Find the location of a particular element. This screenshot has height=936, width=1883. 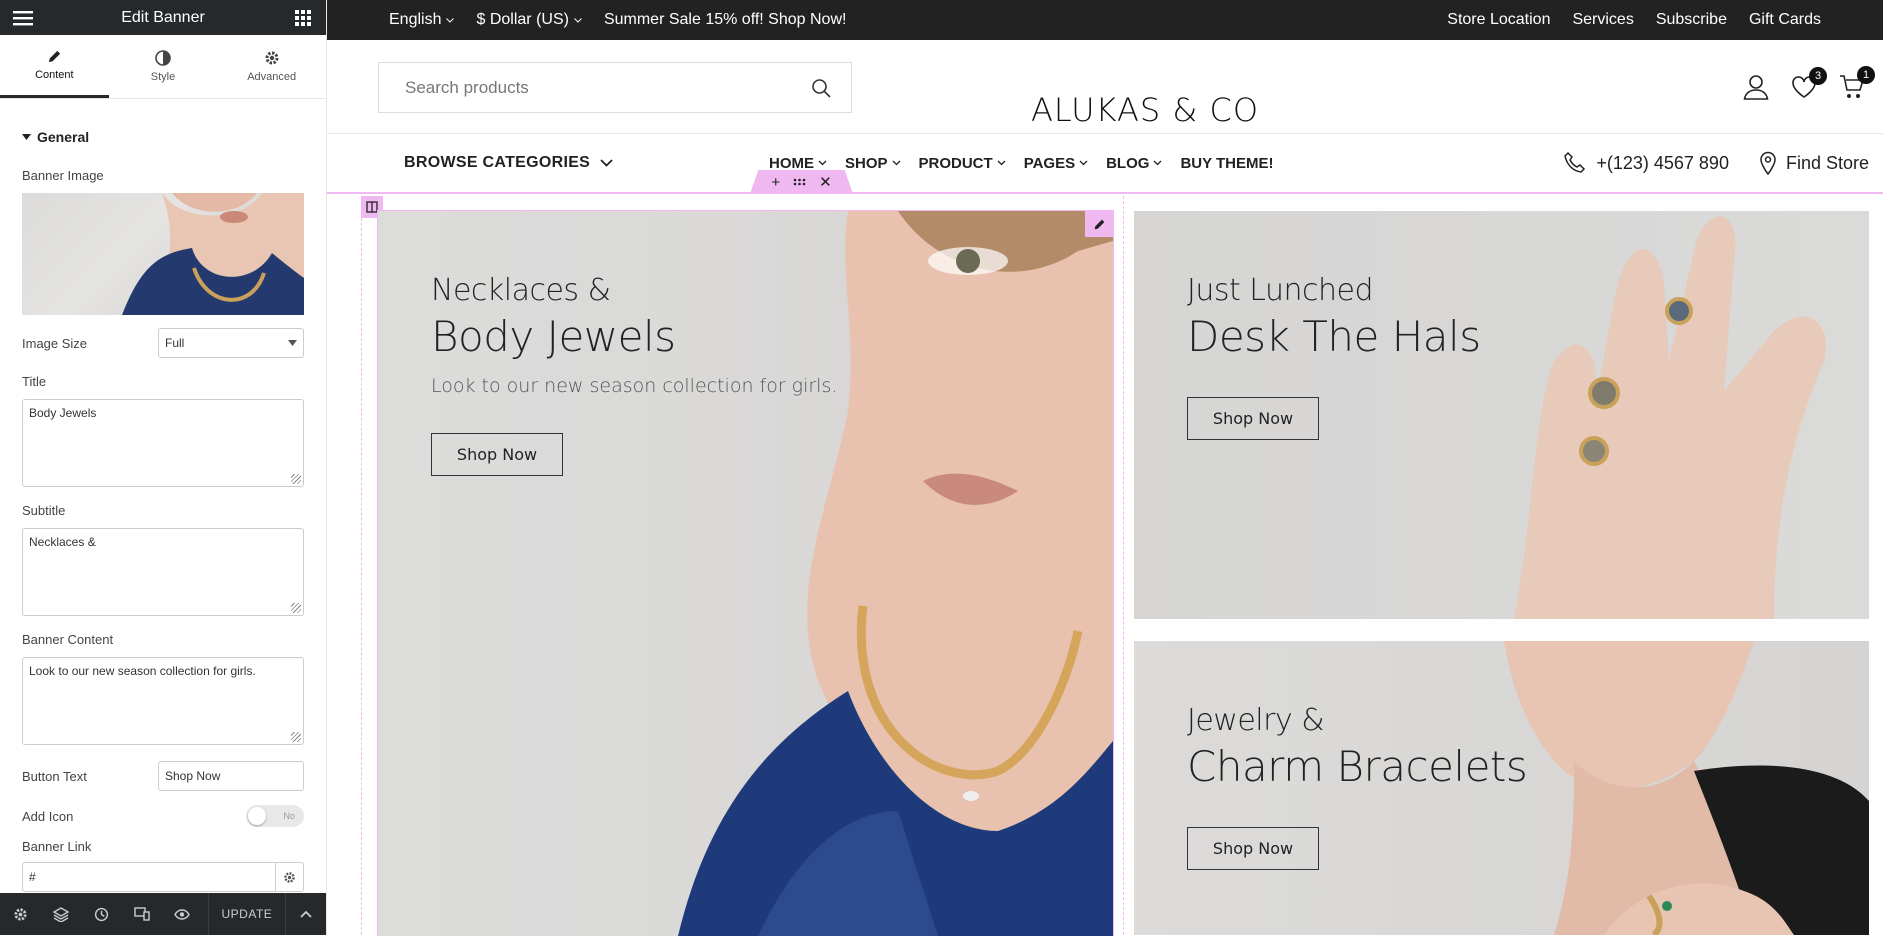

menu-item-blog: BLOG is located at coordinates (1134, 163).